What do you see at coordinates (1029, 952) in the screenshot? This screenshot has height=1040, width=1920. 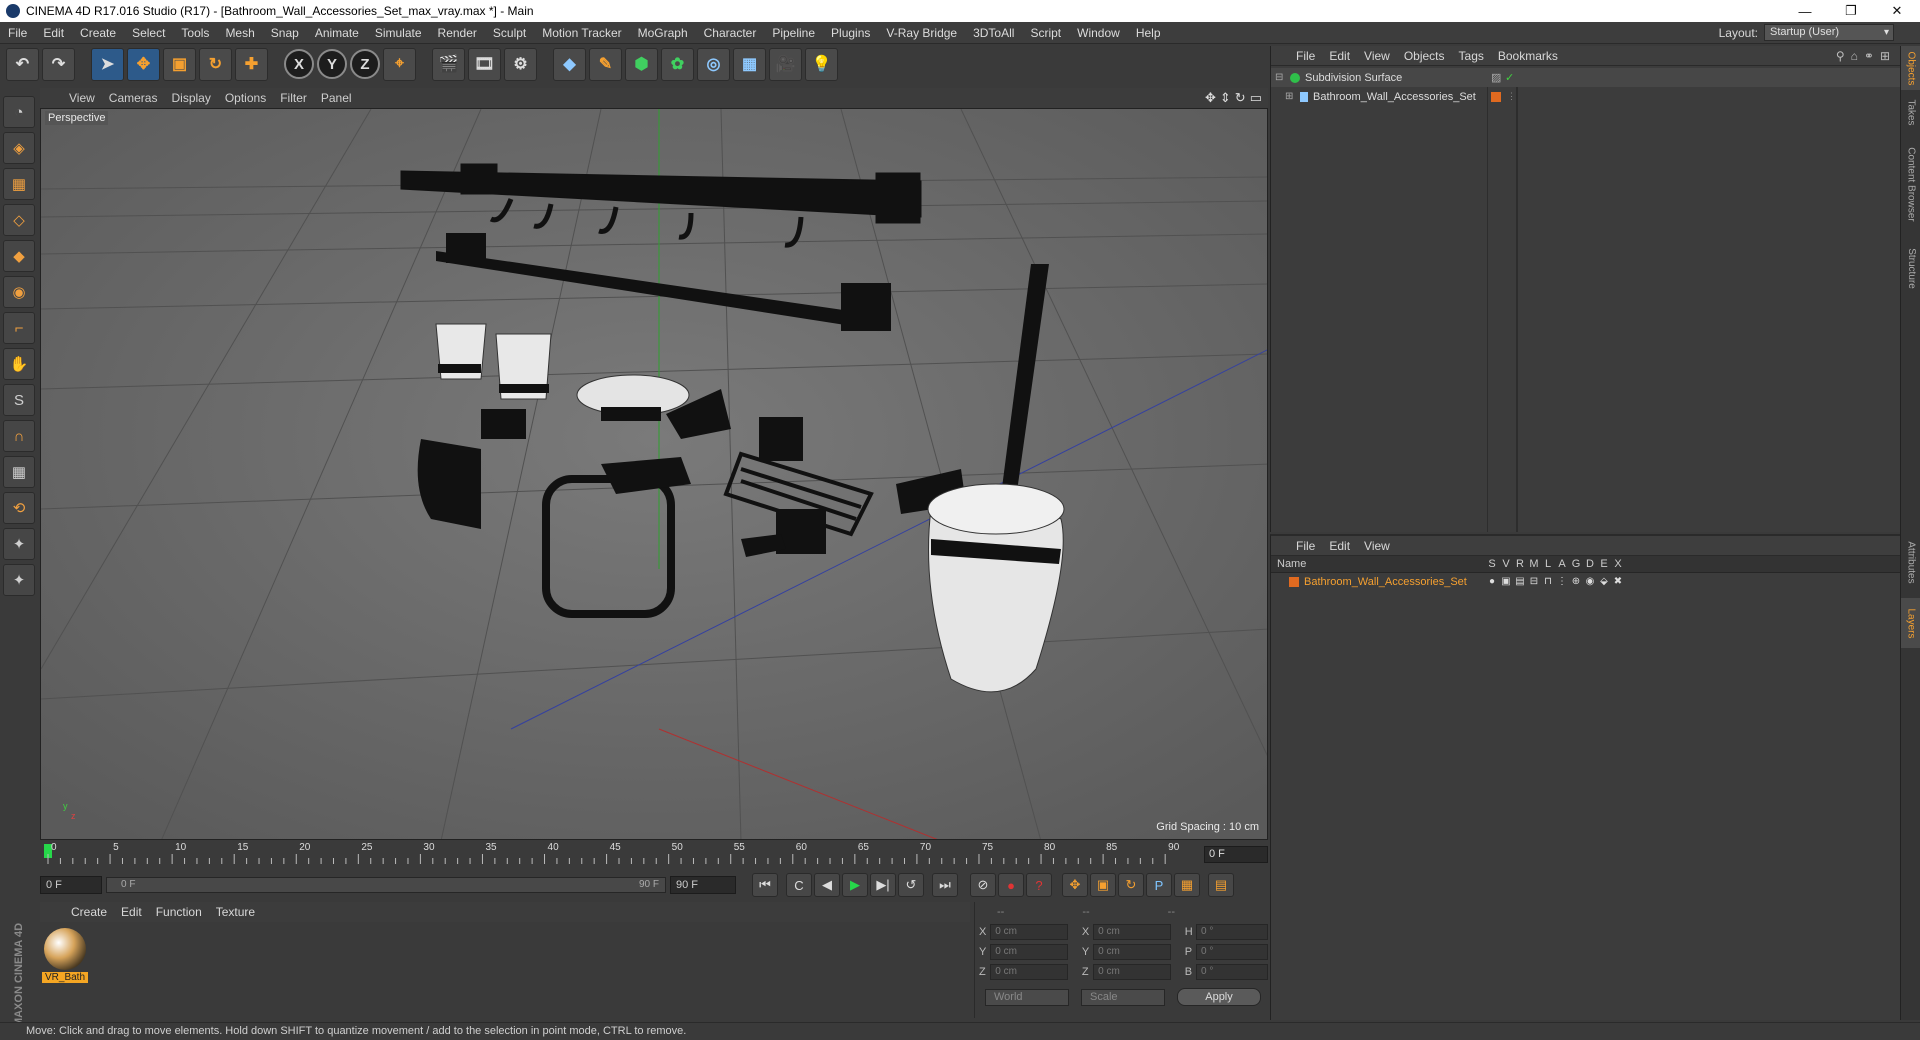 I see `position-y-field: 0 cm` at bounding box center [1029, 952].